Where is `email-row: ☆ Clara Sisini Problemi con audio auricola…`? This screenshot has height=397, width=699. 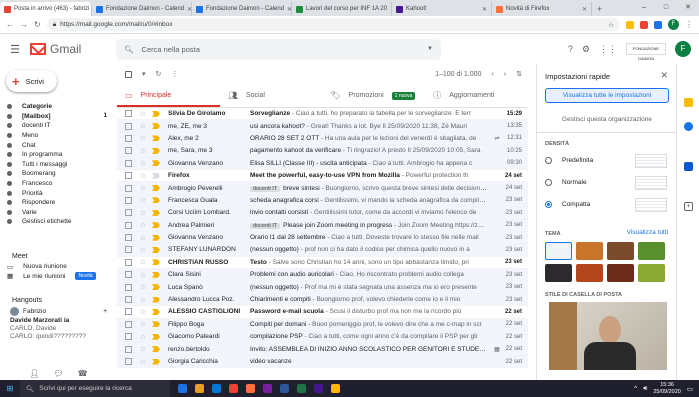 email-row: ☆ Clara Sisini Problemi con audio auricola… is located at coordinates (322, 275).